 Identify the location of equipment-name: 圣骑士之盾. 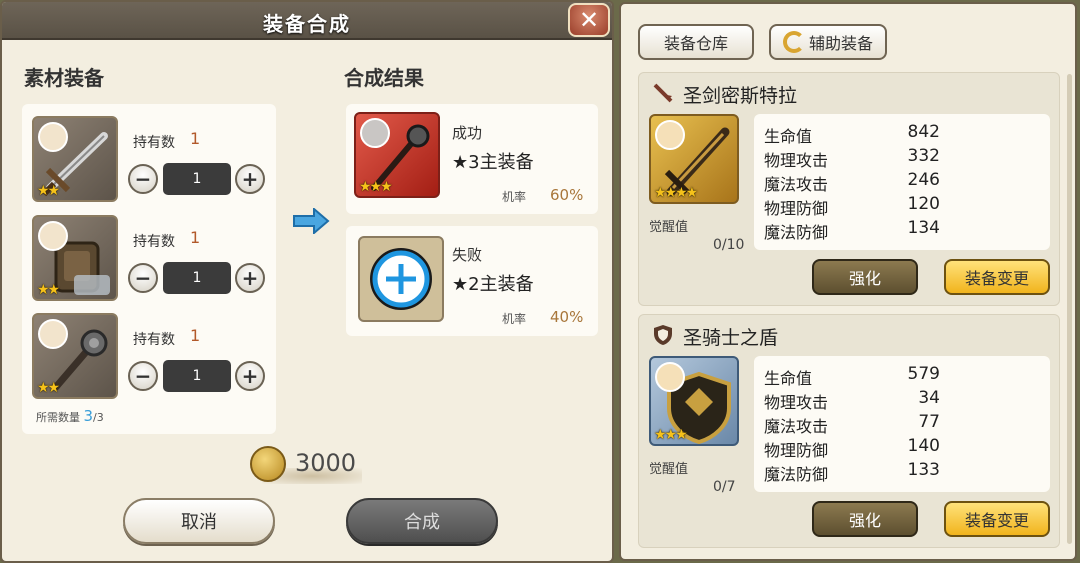
(731, 338).